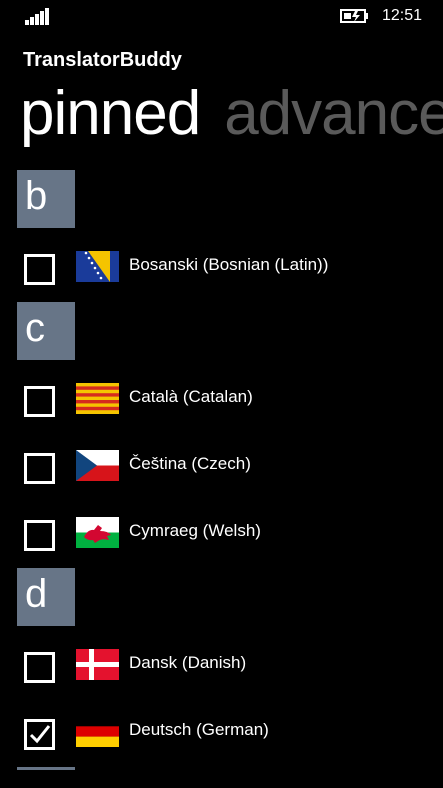 The width and height of the screenshot is (443, 788). What do you see at coordinates (46, 331) in the screenshot?
I see `group-header-c: c` at bounding box center [46, 331].